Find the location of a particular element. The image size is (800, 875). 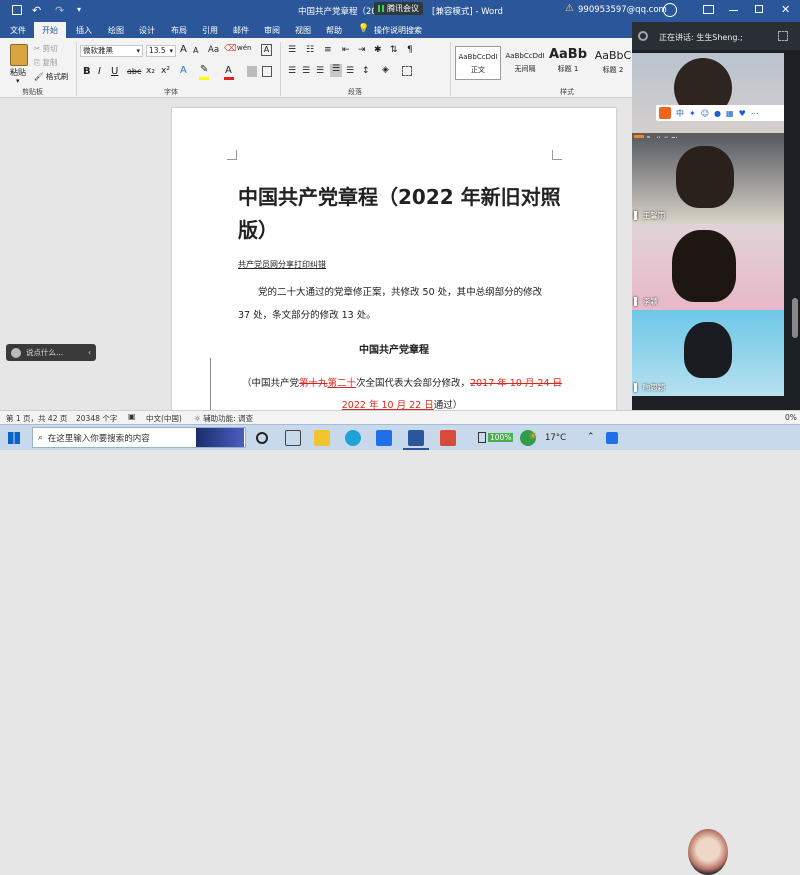

word-icon is located at coordinates (416, 438).